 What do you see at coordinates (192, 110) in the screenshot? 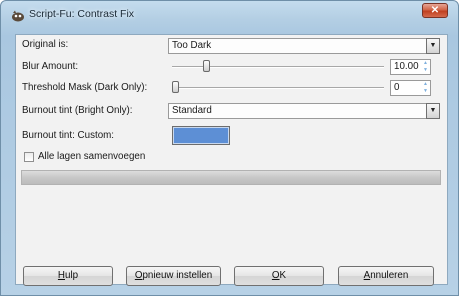
I see `burnout-tint-value: Standard` at bounding box center [192, 110].